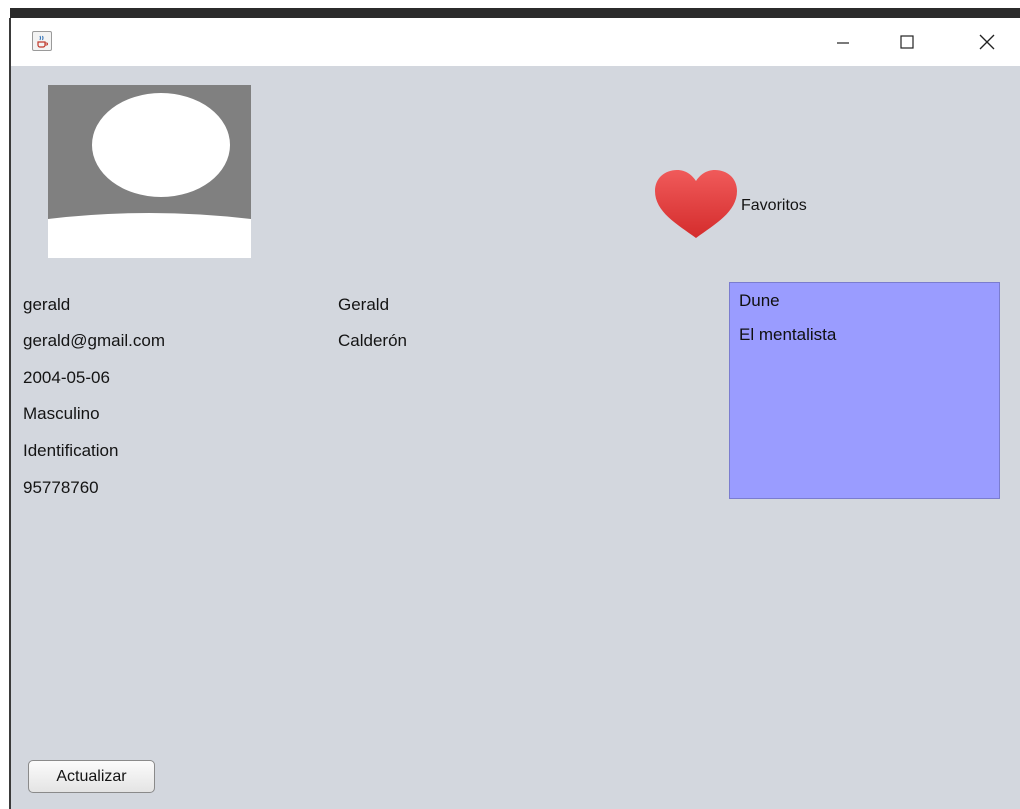 This screenshot has width=1020, height=809. What do you see at coordinates (774, 205) in the screenshot?
I see `favorites-label: Favoritos` at bounding box center [774, 205].